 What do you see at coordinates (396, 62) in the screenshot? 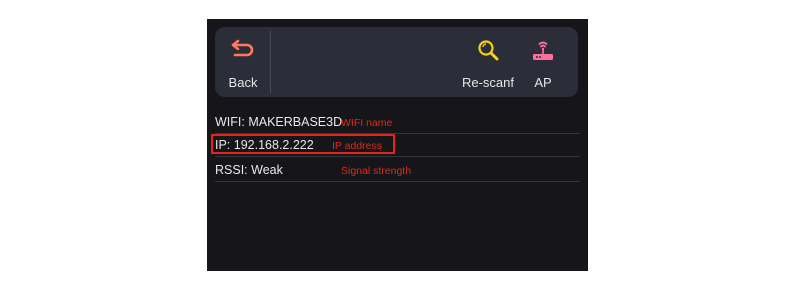
I see `toolbar: Back Re-scanf AP` at bounding box center [396, 62].